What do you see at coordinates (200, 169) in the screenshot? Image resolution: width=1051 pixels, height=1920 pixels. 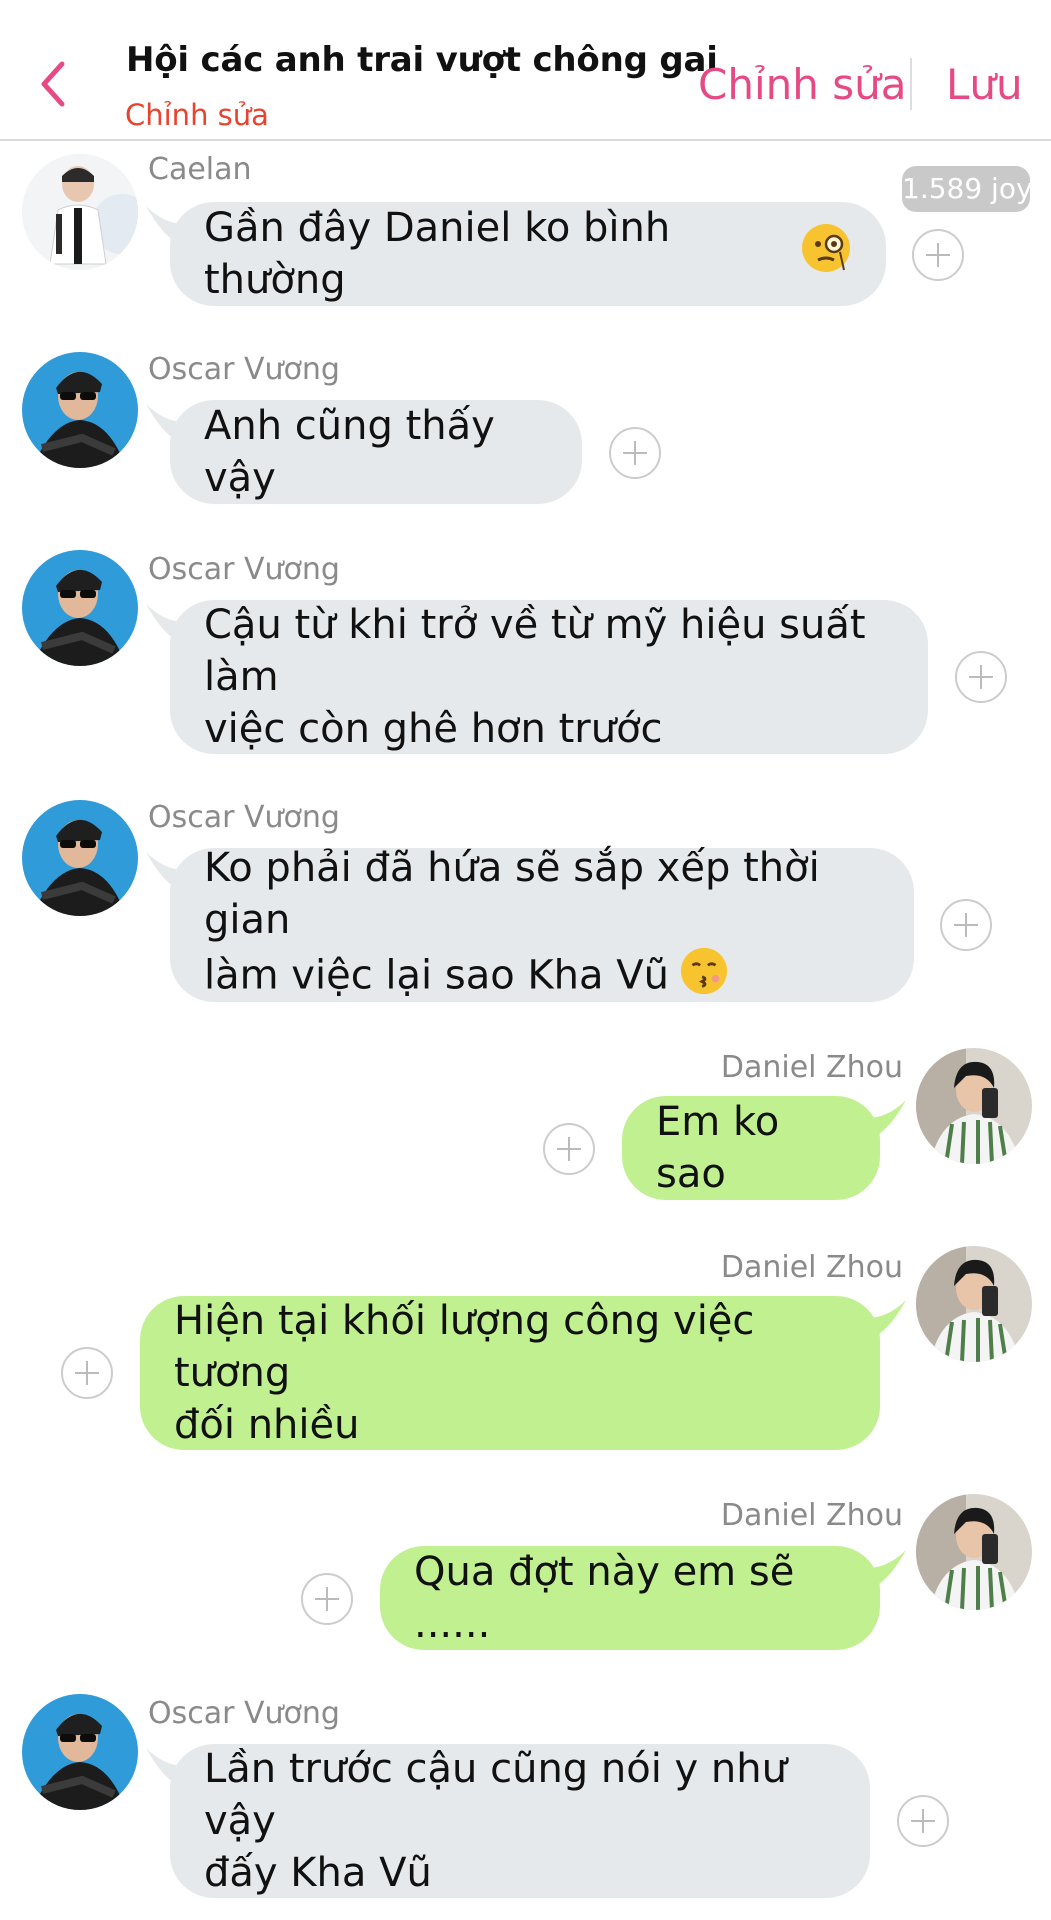 I see `sender-name: Caelan` at bounding box center [200, 169].